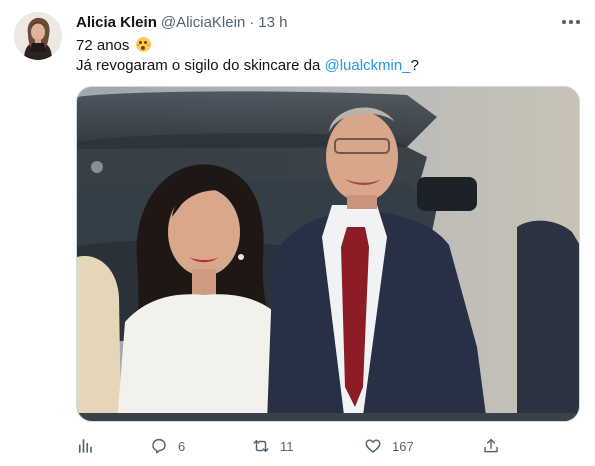 The image size is (595, 466). I want to click on like-button: 167, so click(389, 446).